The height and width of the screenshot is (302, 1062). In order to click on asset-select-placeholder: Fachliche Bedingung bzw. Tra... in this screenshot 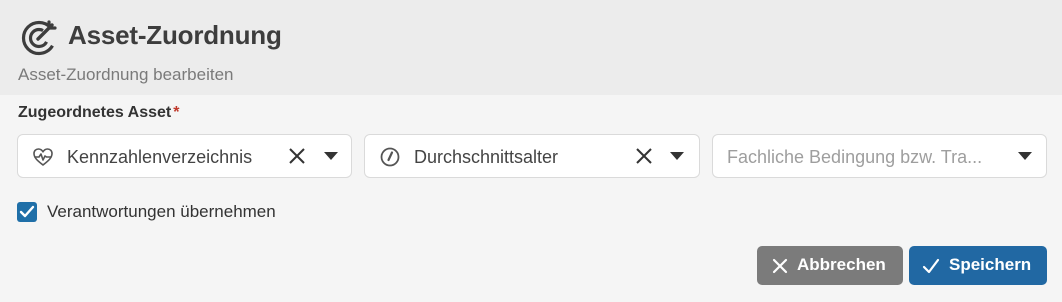, I will do `click(855, 157)`.